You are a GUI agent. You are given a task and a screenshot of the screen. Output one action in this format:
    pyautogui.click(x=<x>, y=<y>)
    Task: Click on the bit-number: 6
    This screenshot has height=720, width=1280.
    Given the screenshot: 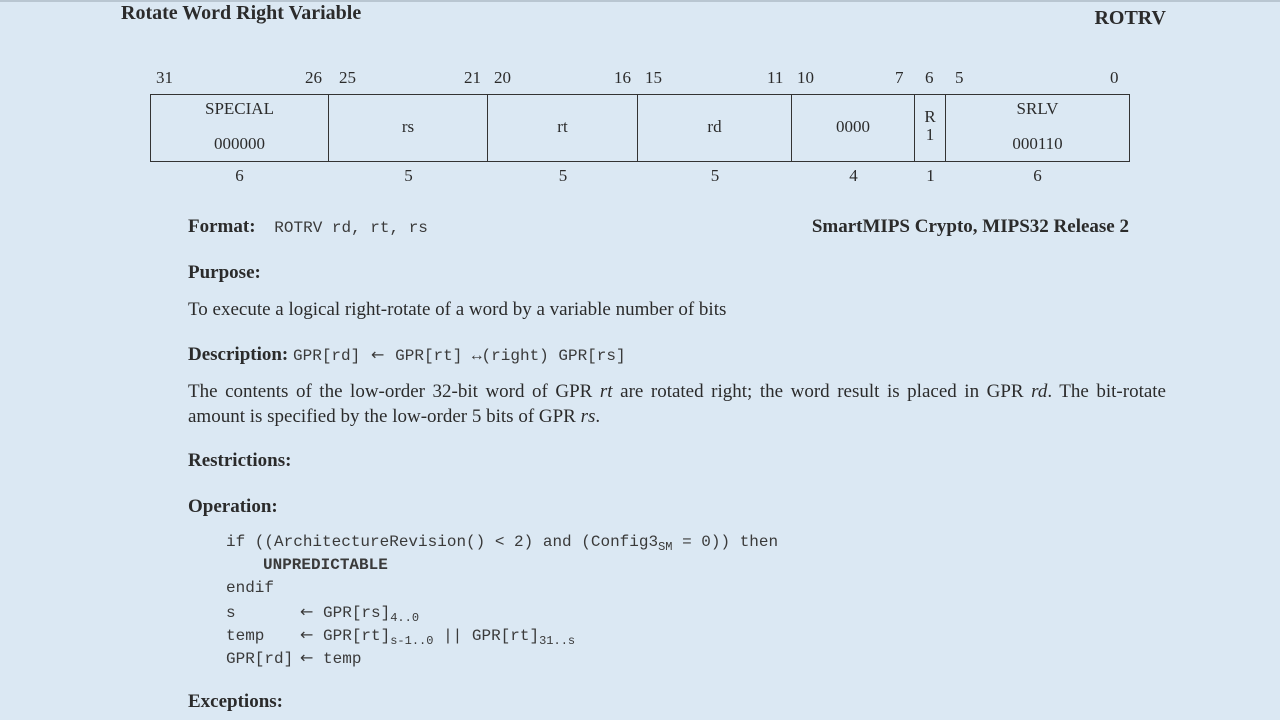 What is the action you would take?
    pyautogui.click(x=929, y=77)
    